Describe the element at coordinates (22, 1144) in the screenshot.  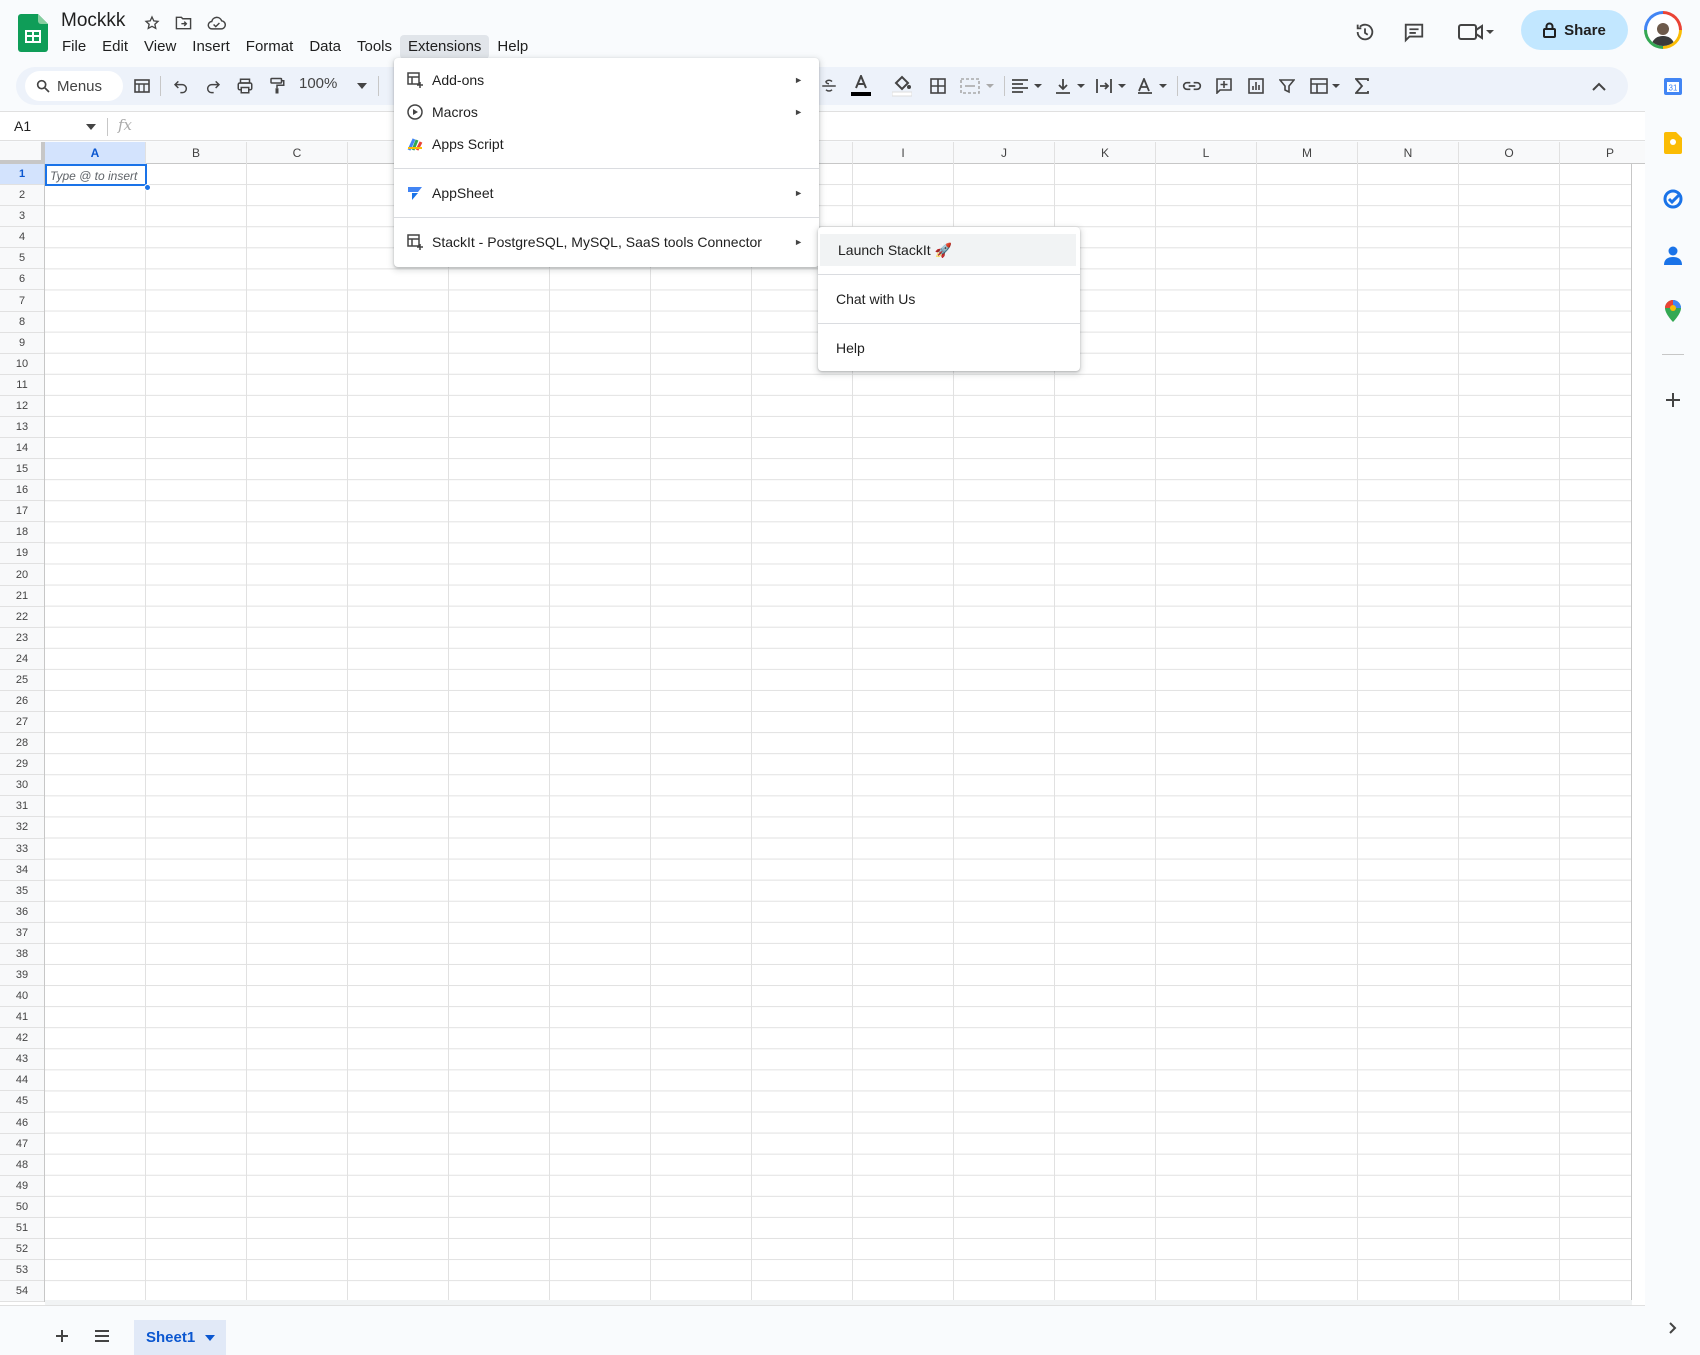
I see `row-header-47: 47` at that location.